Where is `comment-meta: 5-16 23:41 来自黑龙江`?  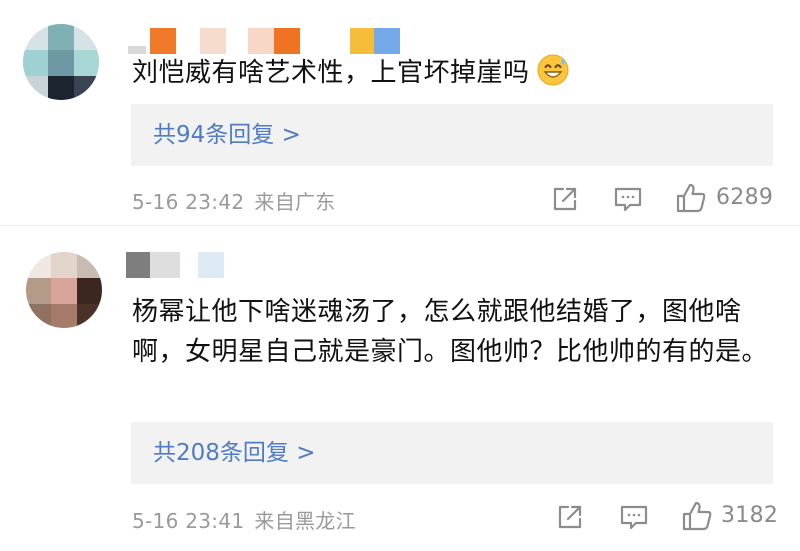 comment-meta: 5-16 23:41 来自黑龙江 is located at coordinates (244, 519).